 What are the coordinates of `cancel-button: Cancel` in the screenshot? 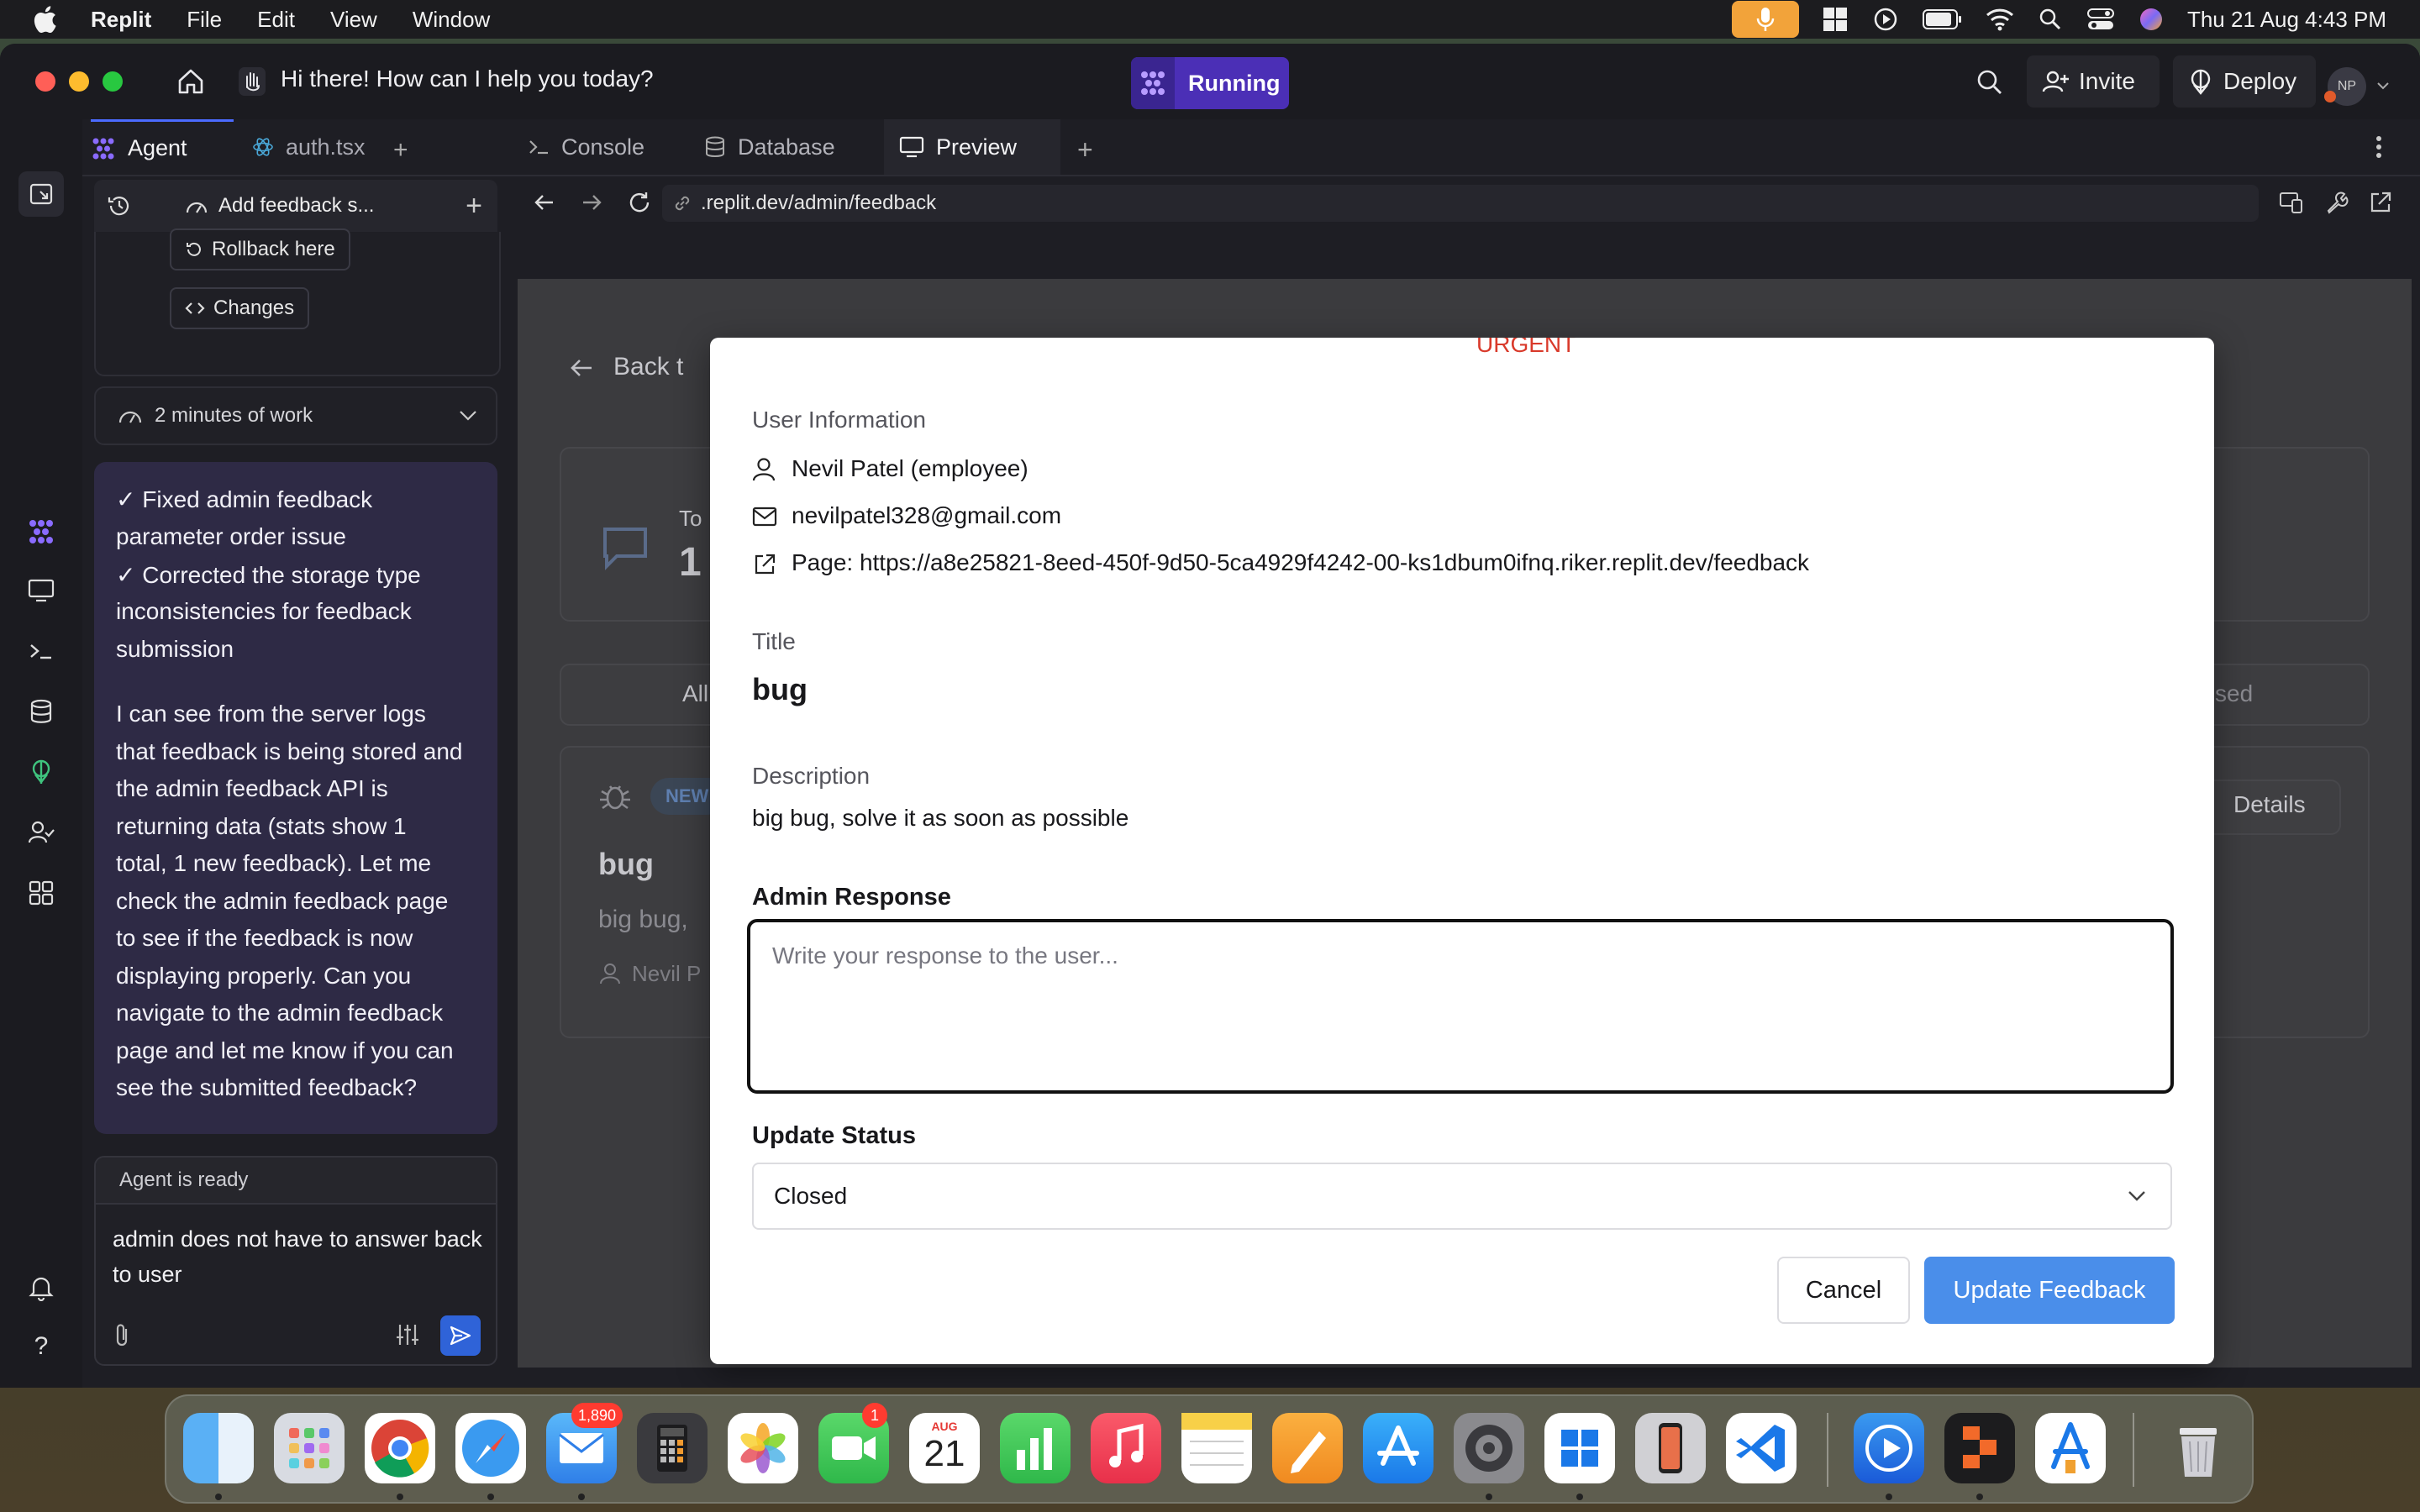 It's located at (1844, 1290).